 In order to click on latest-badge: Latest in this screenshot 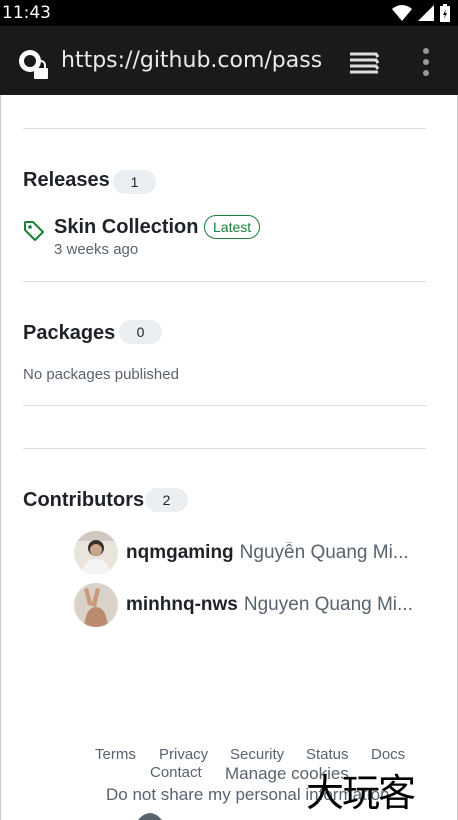, I will do `click(232, 227)`.